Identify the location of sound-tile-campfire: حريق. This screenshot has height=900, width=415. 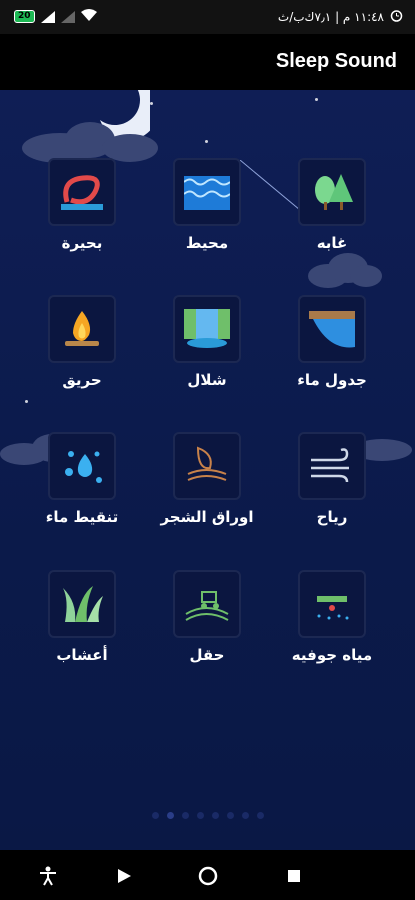
(82, 342).